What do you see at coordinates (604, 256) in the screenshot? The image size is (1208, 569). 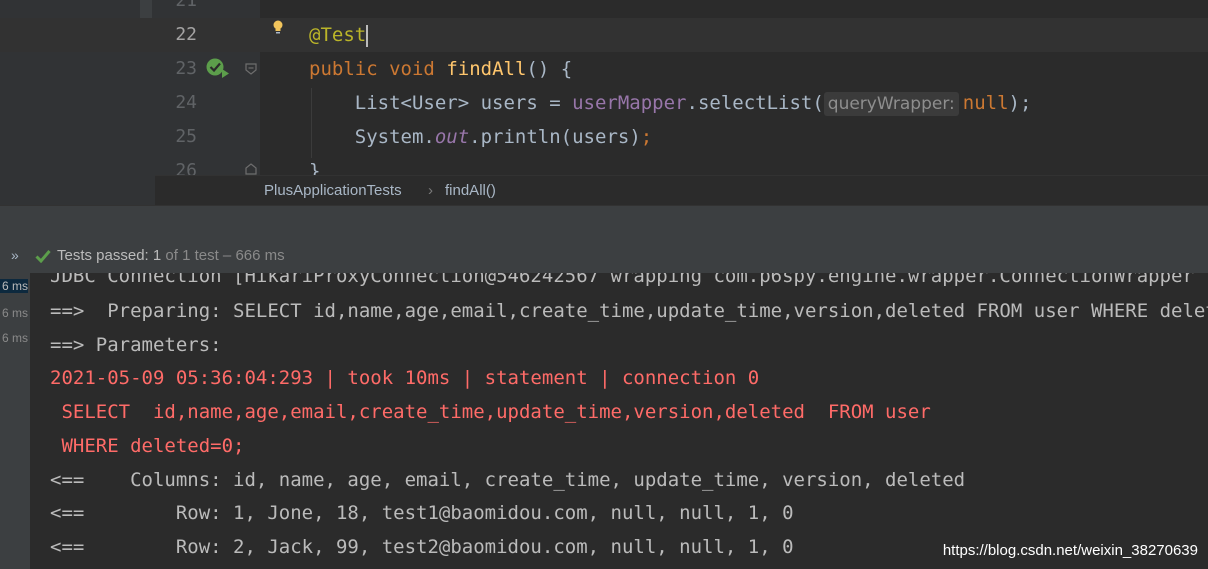 I see `test-status-bar: » Tests passed: 1 of 1 test – 666 ms` at bounding box center [604, 256].